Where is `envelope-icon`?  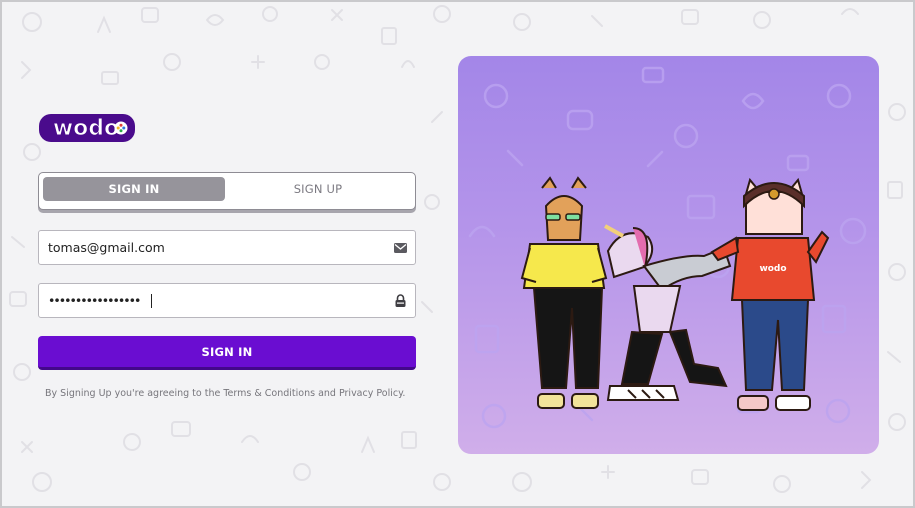
envelope-icon is located at coordinates (400, 248).